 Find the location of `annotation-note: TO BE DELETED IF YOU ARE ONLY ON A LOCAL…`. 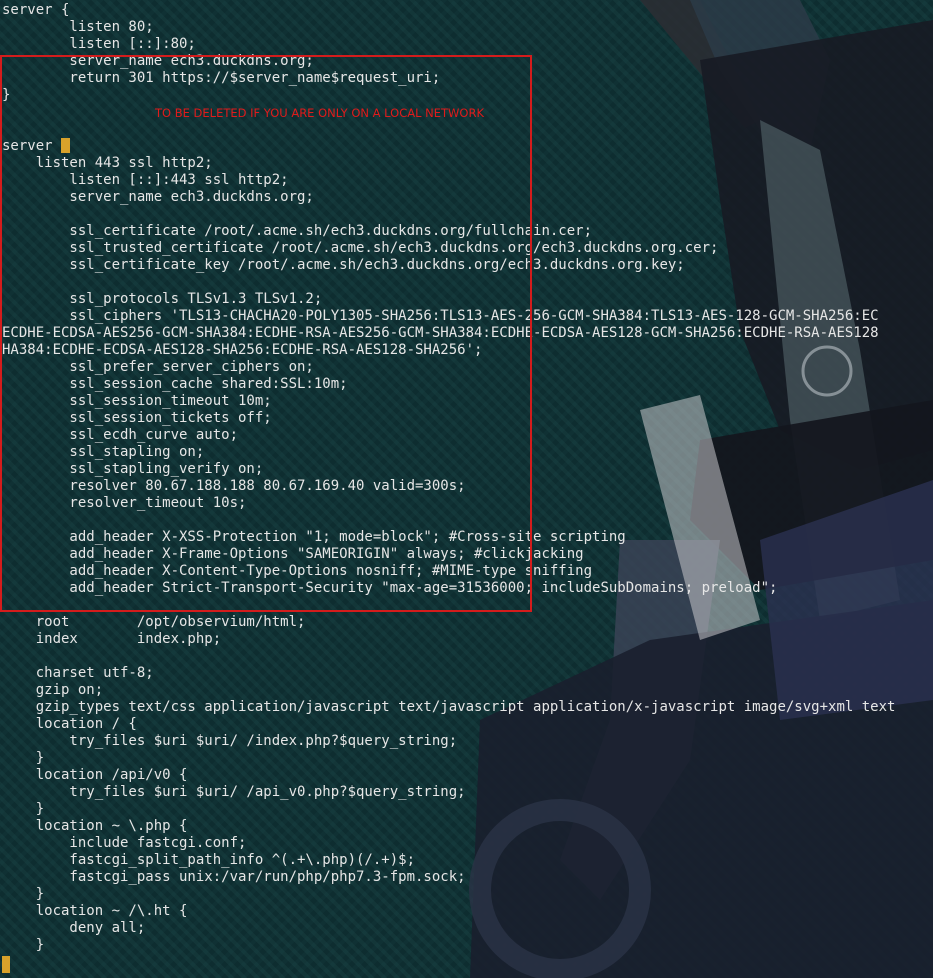

annotation-note: TO BE DELETED IF YOU ARE ONLY ON A LOCAL… is located at coordinates (320, 113).